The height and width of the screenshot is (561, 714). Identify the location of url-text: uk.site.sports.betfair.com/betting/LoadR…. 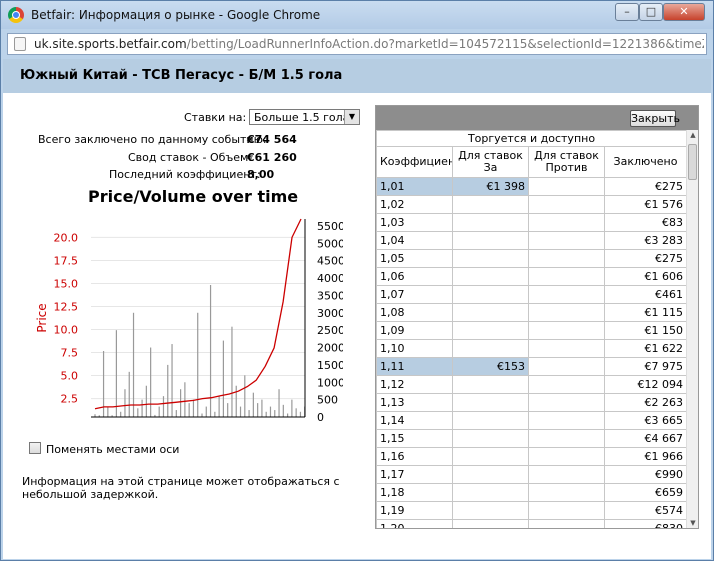
(369, 44).